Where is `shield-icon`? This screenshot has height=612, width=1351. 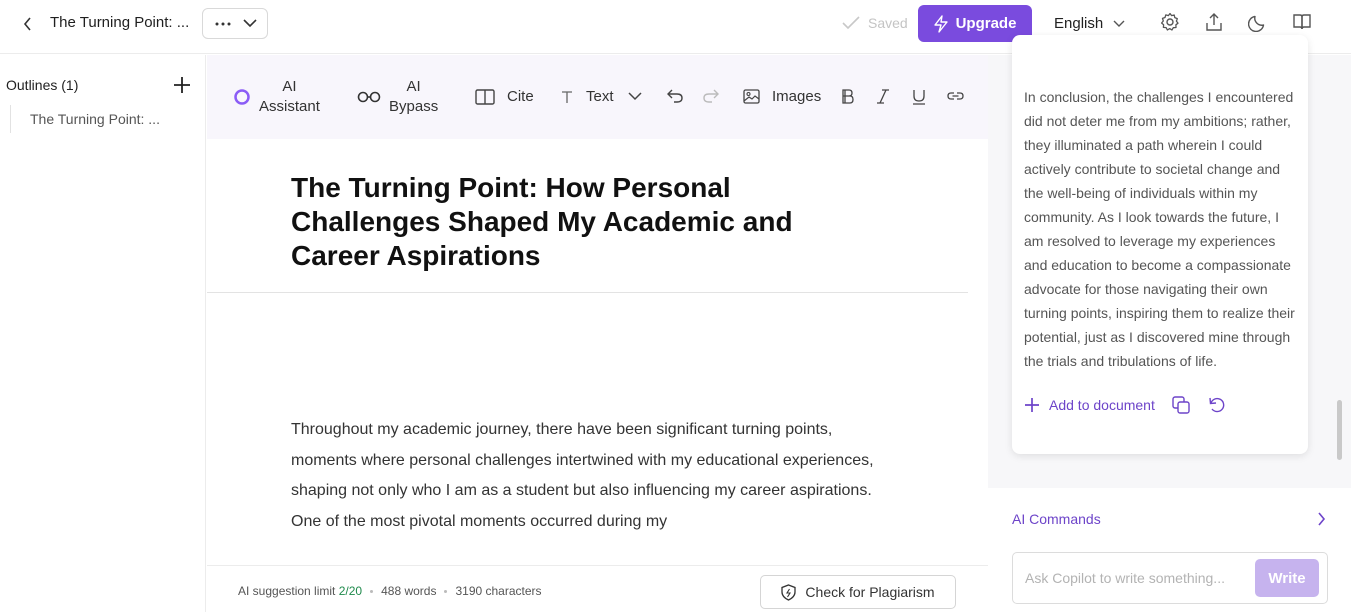 shield-icon is located at coordinates (789, 592).